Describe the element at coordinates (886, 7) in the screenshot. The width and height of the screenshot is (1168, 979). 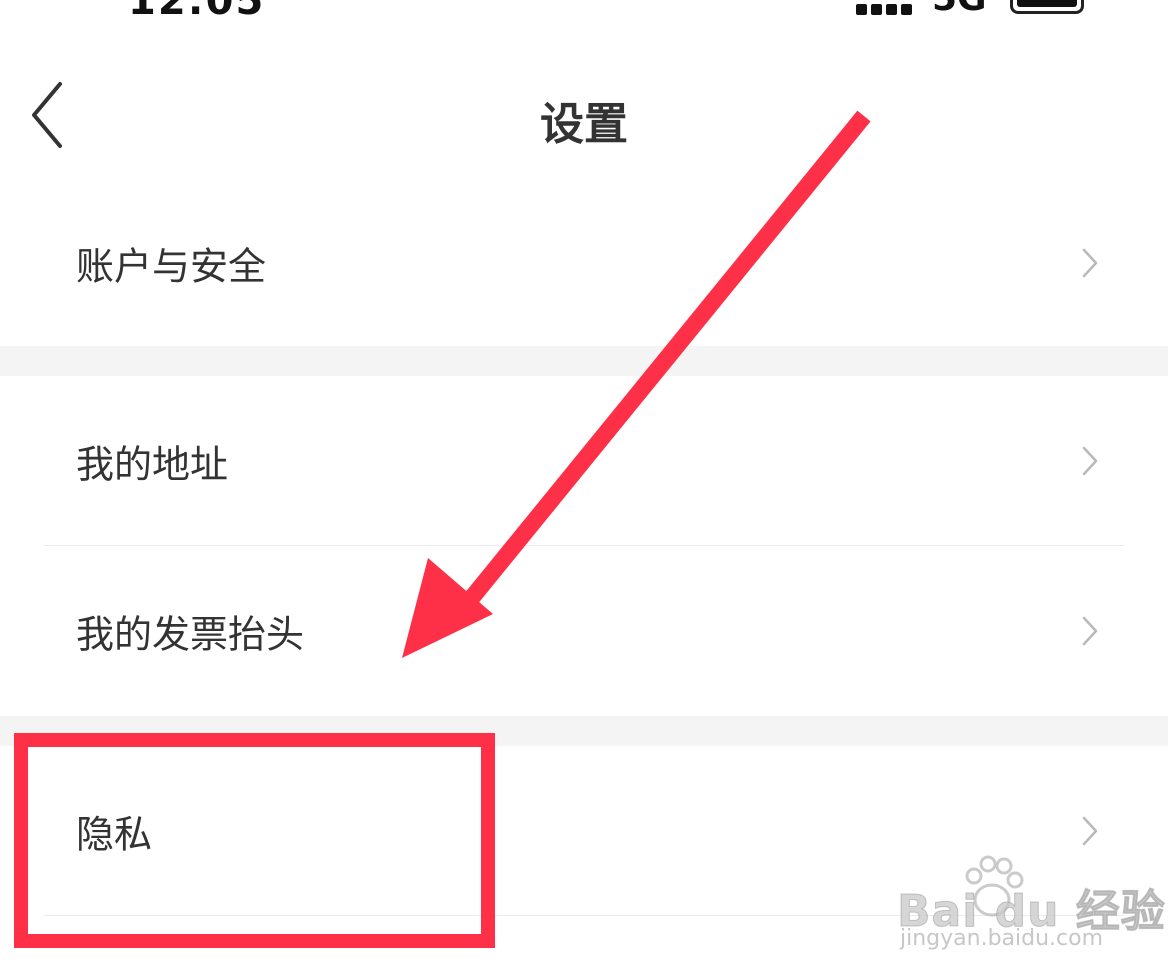
I see `signal-icon` at that location.